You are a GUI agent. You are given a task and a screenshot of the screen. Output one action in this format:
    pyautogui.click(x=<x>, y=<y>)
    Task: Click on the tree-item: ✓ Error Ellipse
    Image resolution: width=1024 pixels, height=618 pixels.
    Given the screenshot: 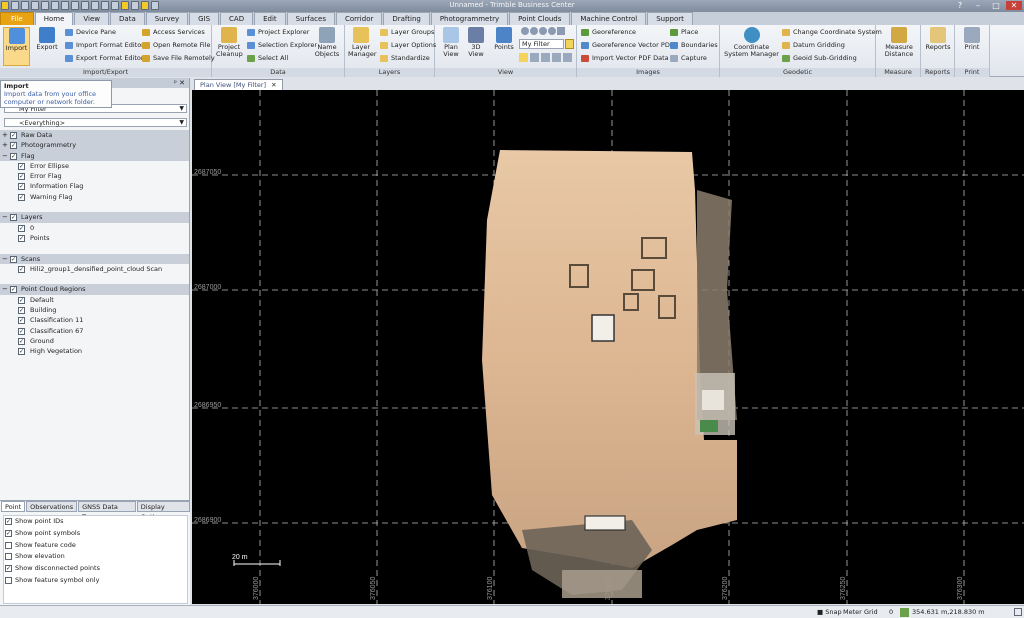 What is the action you would take?
    pyautogui.click(x=94, y=166)
    